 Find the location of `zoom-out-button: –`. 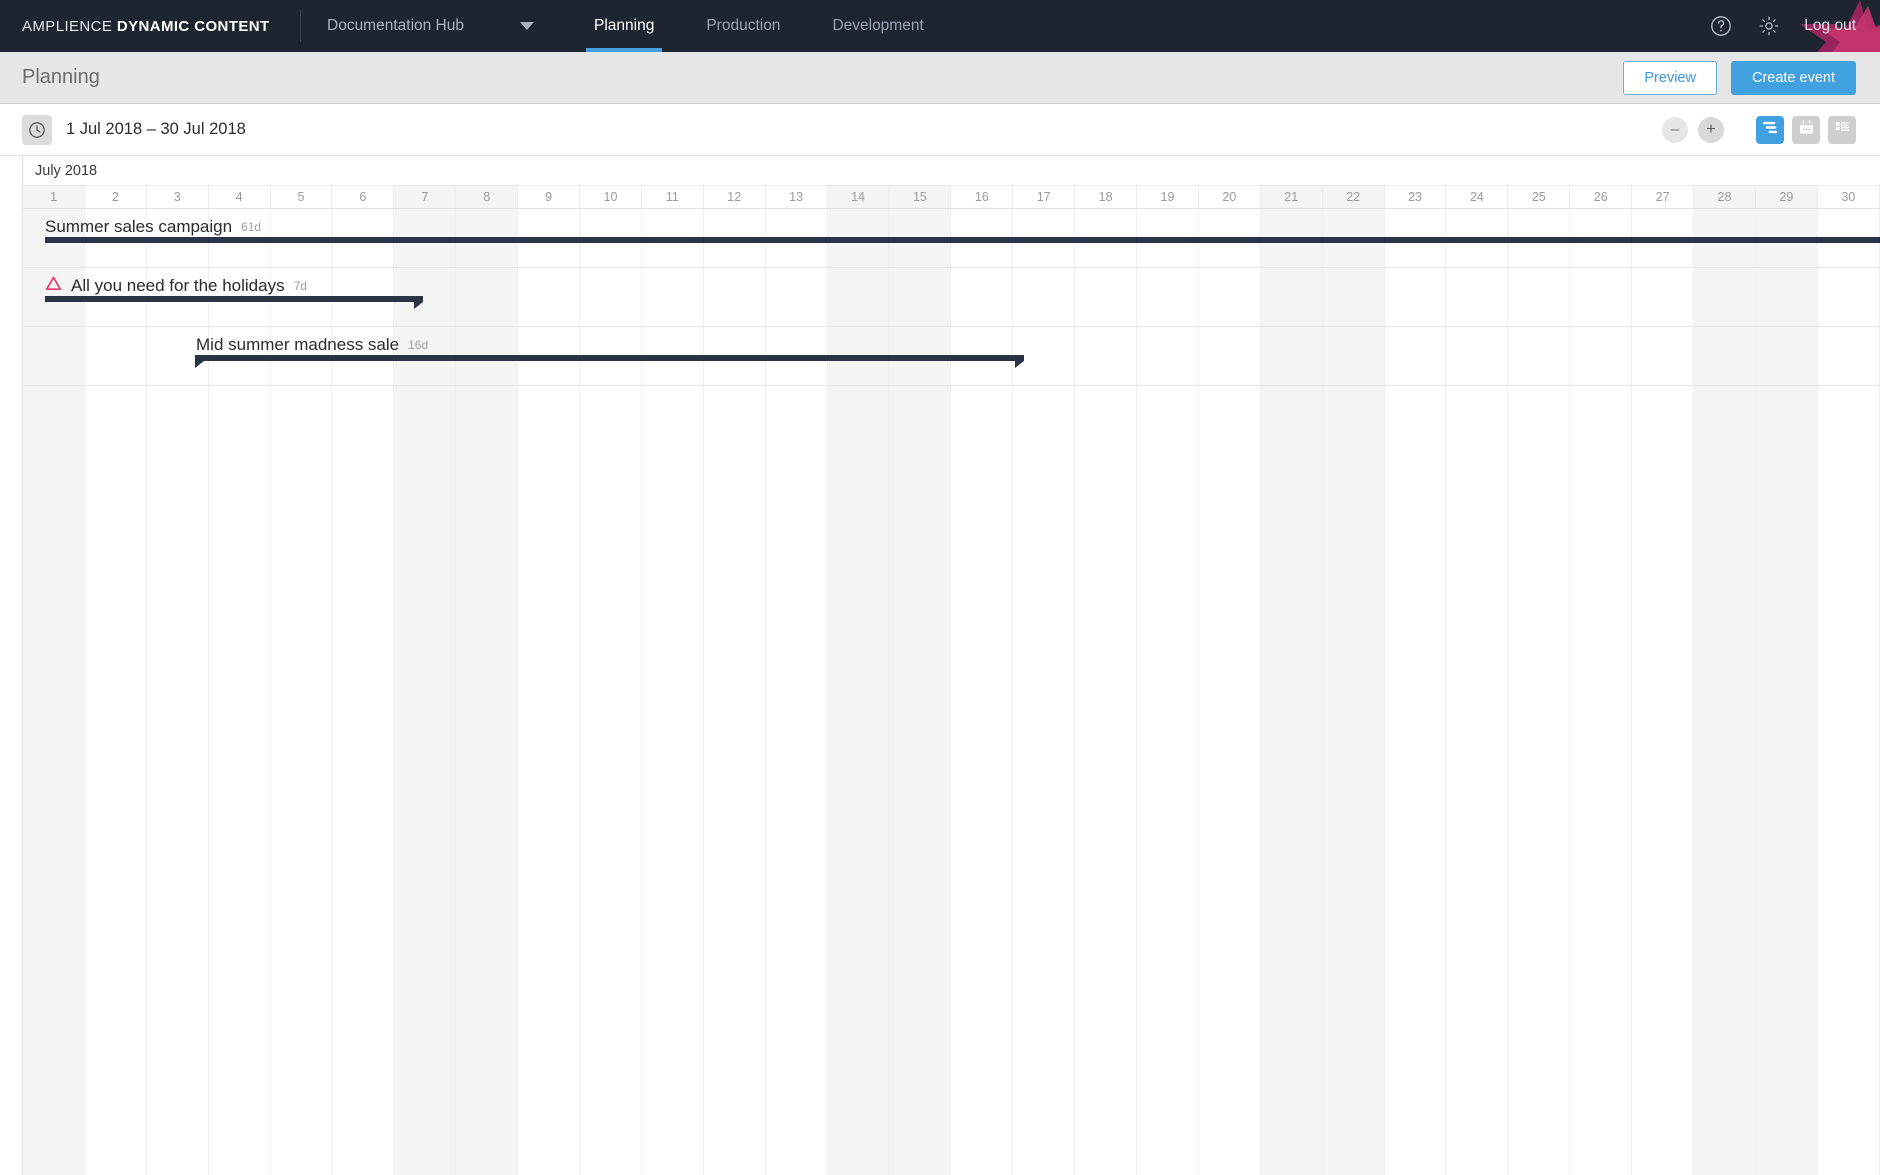

zoom-out-button: – is located at coordinates (1675, 129).